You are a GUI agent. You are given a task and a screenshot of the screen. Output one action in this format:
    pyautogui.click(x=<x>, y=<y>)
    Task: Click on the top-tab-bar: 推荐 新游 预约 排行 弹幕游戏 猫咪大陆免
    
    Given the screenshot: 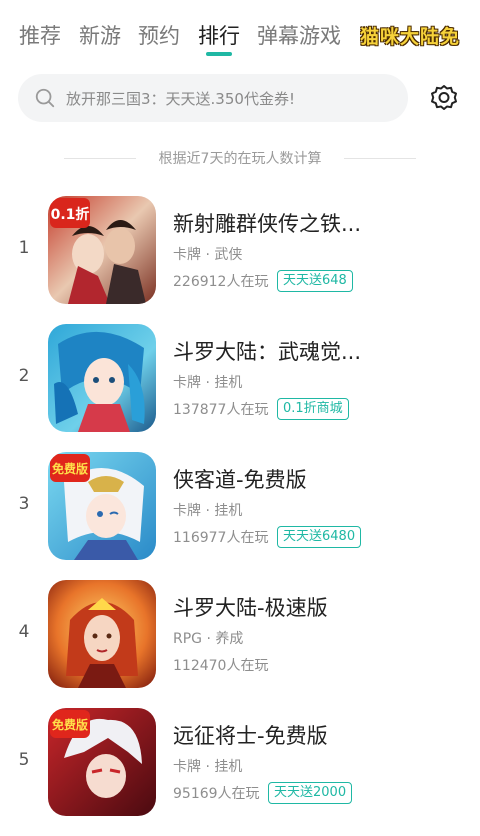 What is the action you would take?
    pyautogui.click(x=240, y=32)
    